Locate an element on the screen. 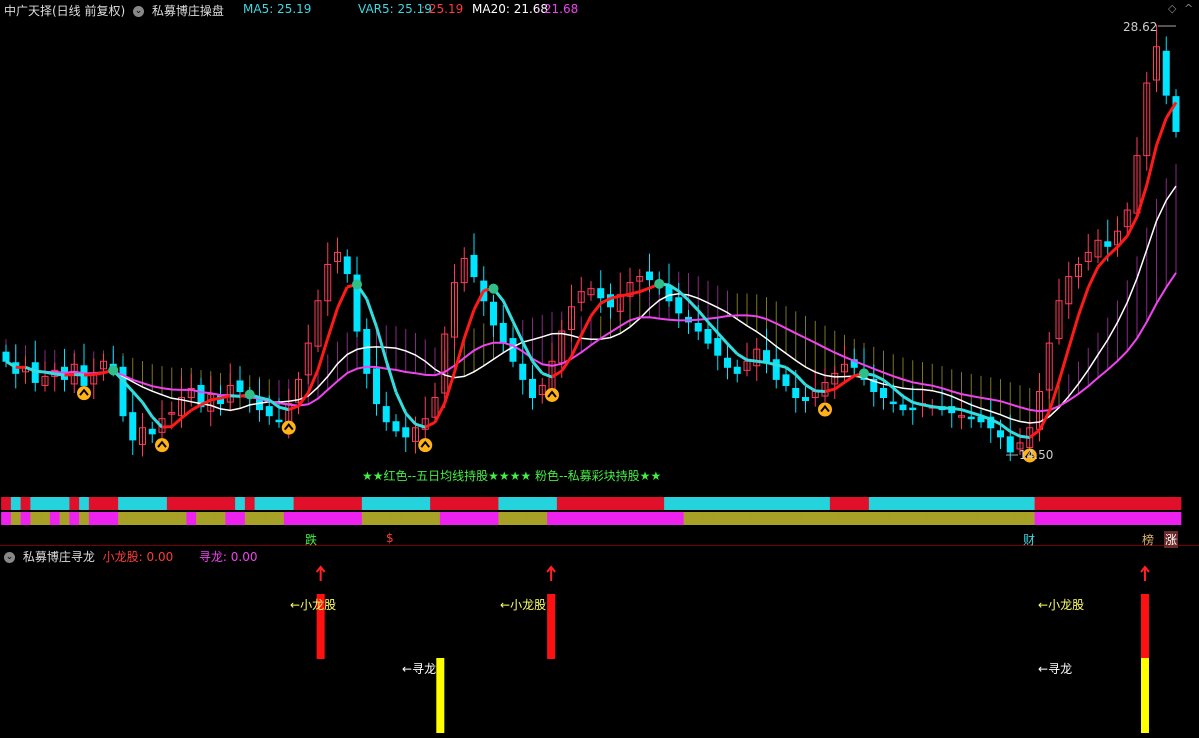  indicator-name: 私募博庄操盘 is located at coordinates (188, 11).